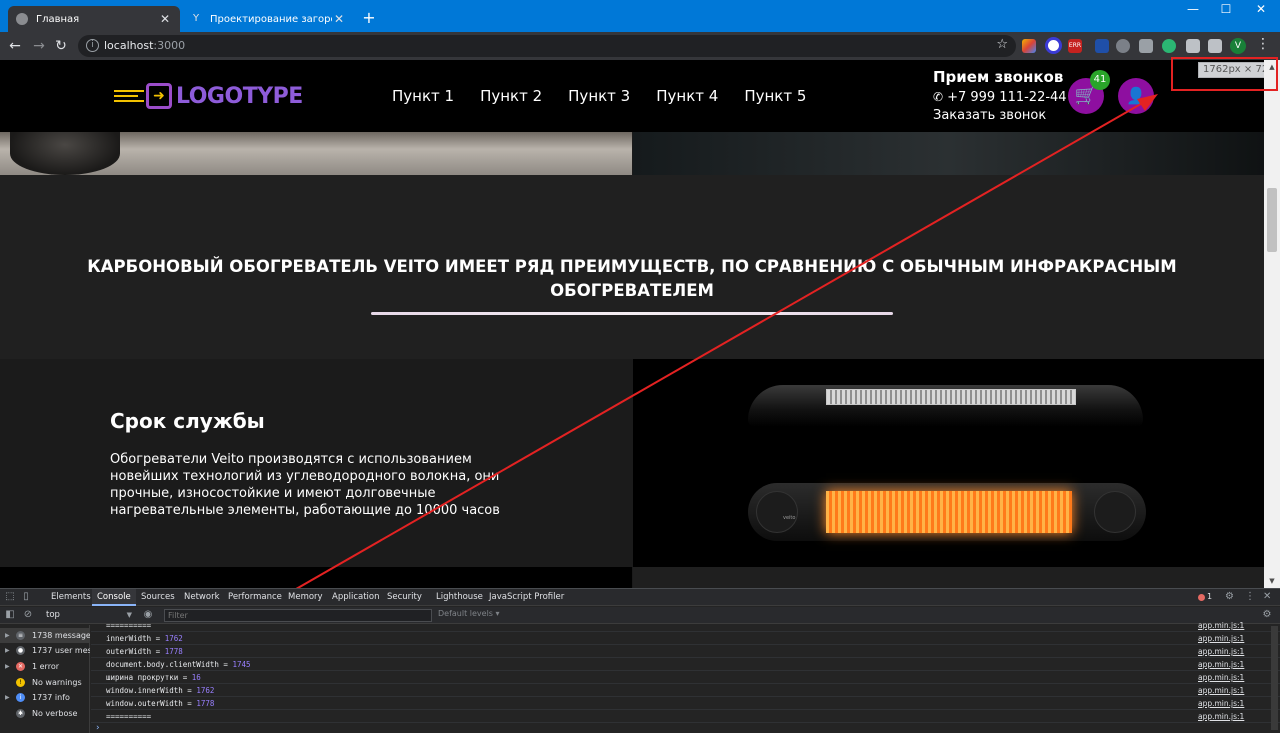  What do you see at coordinates (255, 597) in the screenshot?
I see `tab-performance: Performance` at bounding box center [255, 597].